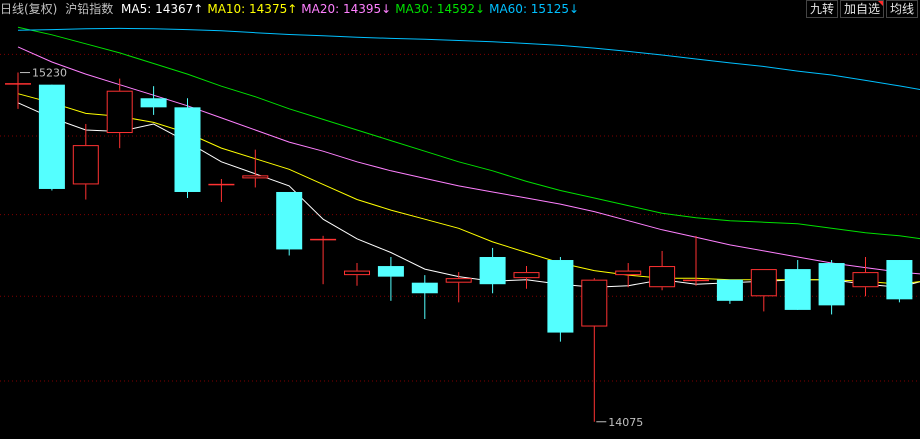  Describe the element at coordinates (18, 84) in the screenshot. I see `candle-0-body` at that location.